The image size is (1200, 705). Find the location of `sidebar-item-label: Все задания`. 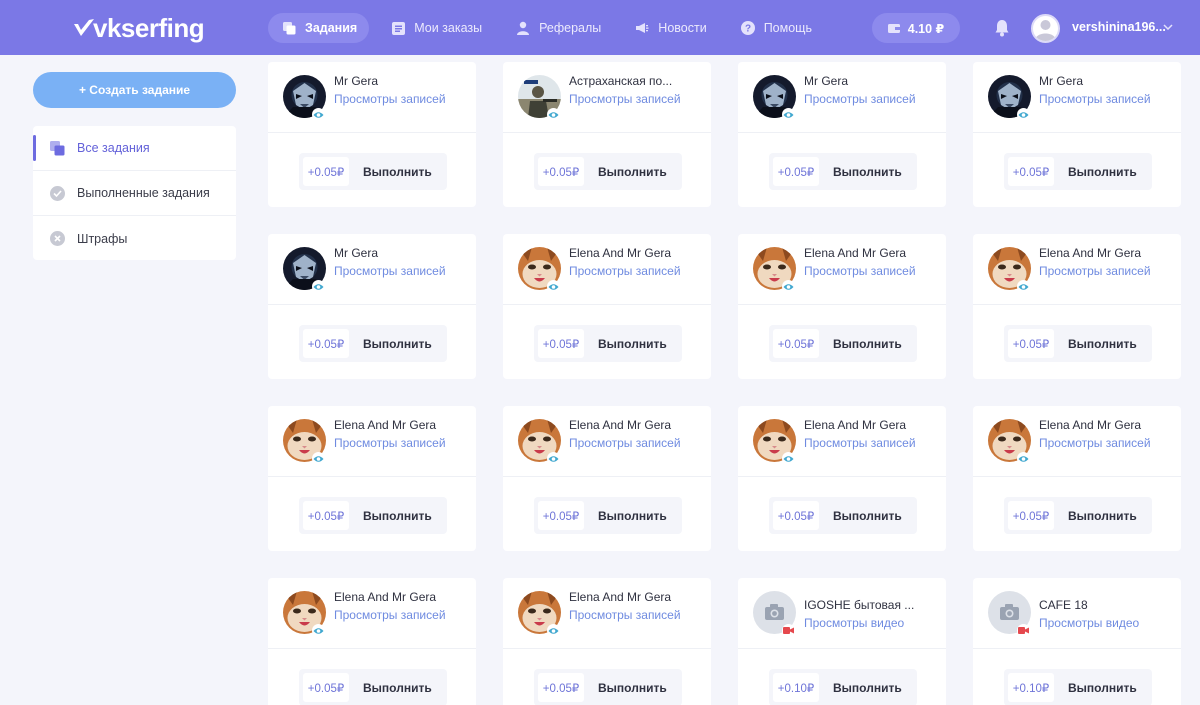

sidebar-item-label: Все задания is located at coordinates (113, 148).